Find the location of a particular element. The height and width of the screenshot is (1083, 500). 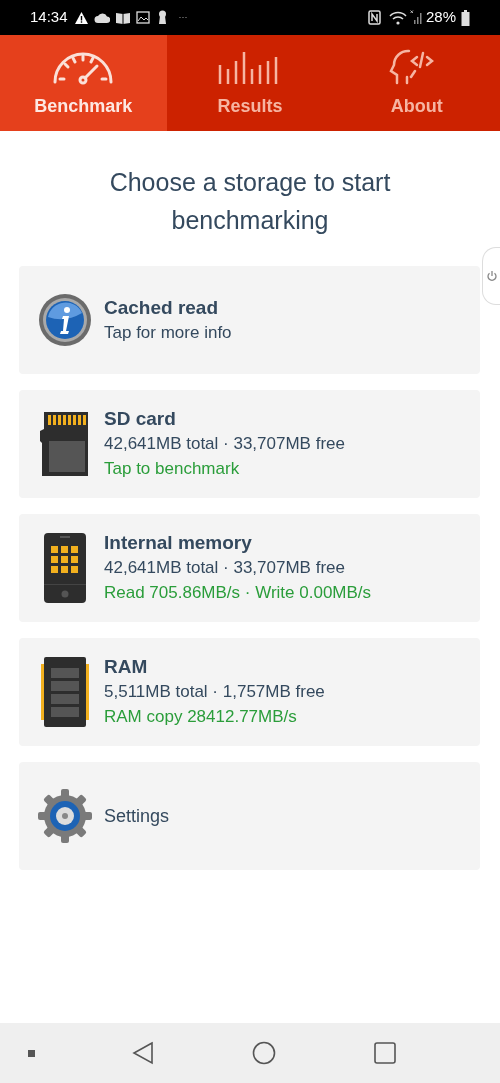

card-title: SD card is located at coordinates (140, 419).